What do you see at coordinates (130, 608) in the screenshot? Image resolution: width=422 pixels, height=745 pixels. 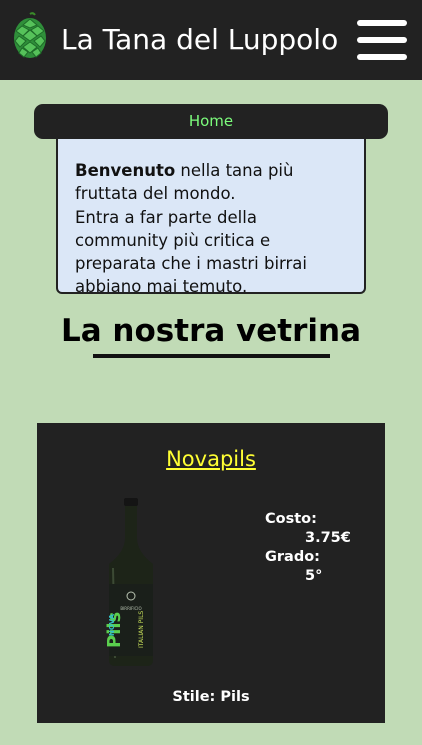 I see `bottle-brand-text: BIRRIFICIO` at bounding box center [130, 608].